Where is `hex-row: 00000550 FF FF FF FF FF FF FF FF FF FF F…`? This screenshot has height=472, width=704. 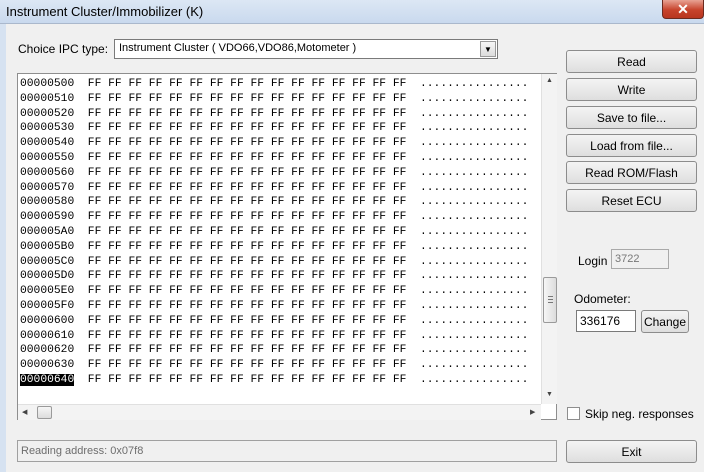 hex-row: 00000550 FF FF FF FF FF FF FF FF FF FF F… is located at coordinates (280, 158).